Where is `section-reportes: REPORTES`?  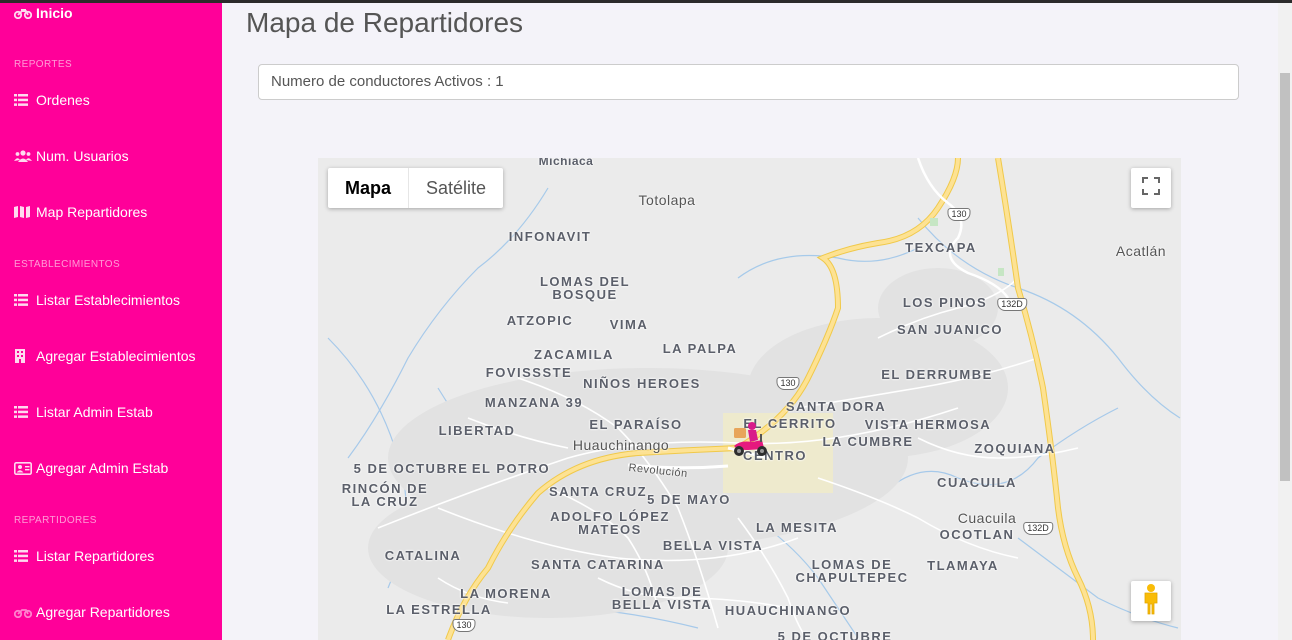 section-reportes: REPORTES is located at coordinates (43, 64).